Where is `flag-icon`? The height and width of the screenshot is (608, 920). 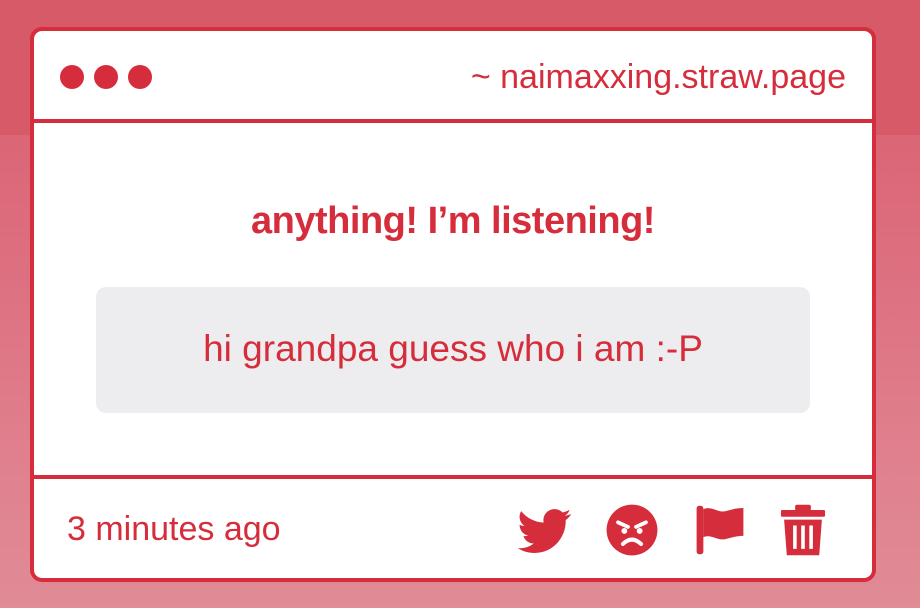 flag-icon is located at coordinates (720, 530).